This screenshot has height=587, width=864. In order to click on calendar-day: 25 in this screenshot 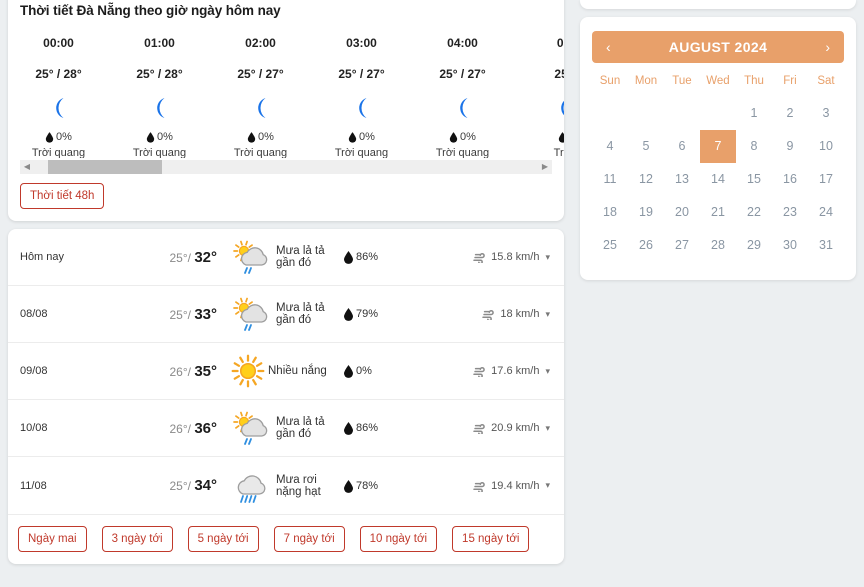, I will do `click(610, 245)`.